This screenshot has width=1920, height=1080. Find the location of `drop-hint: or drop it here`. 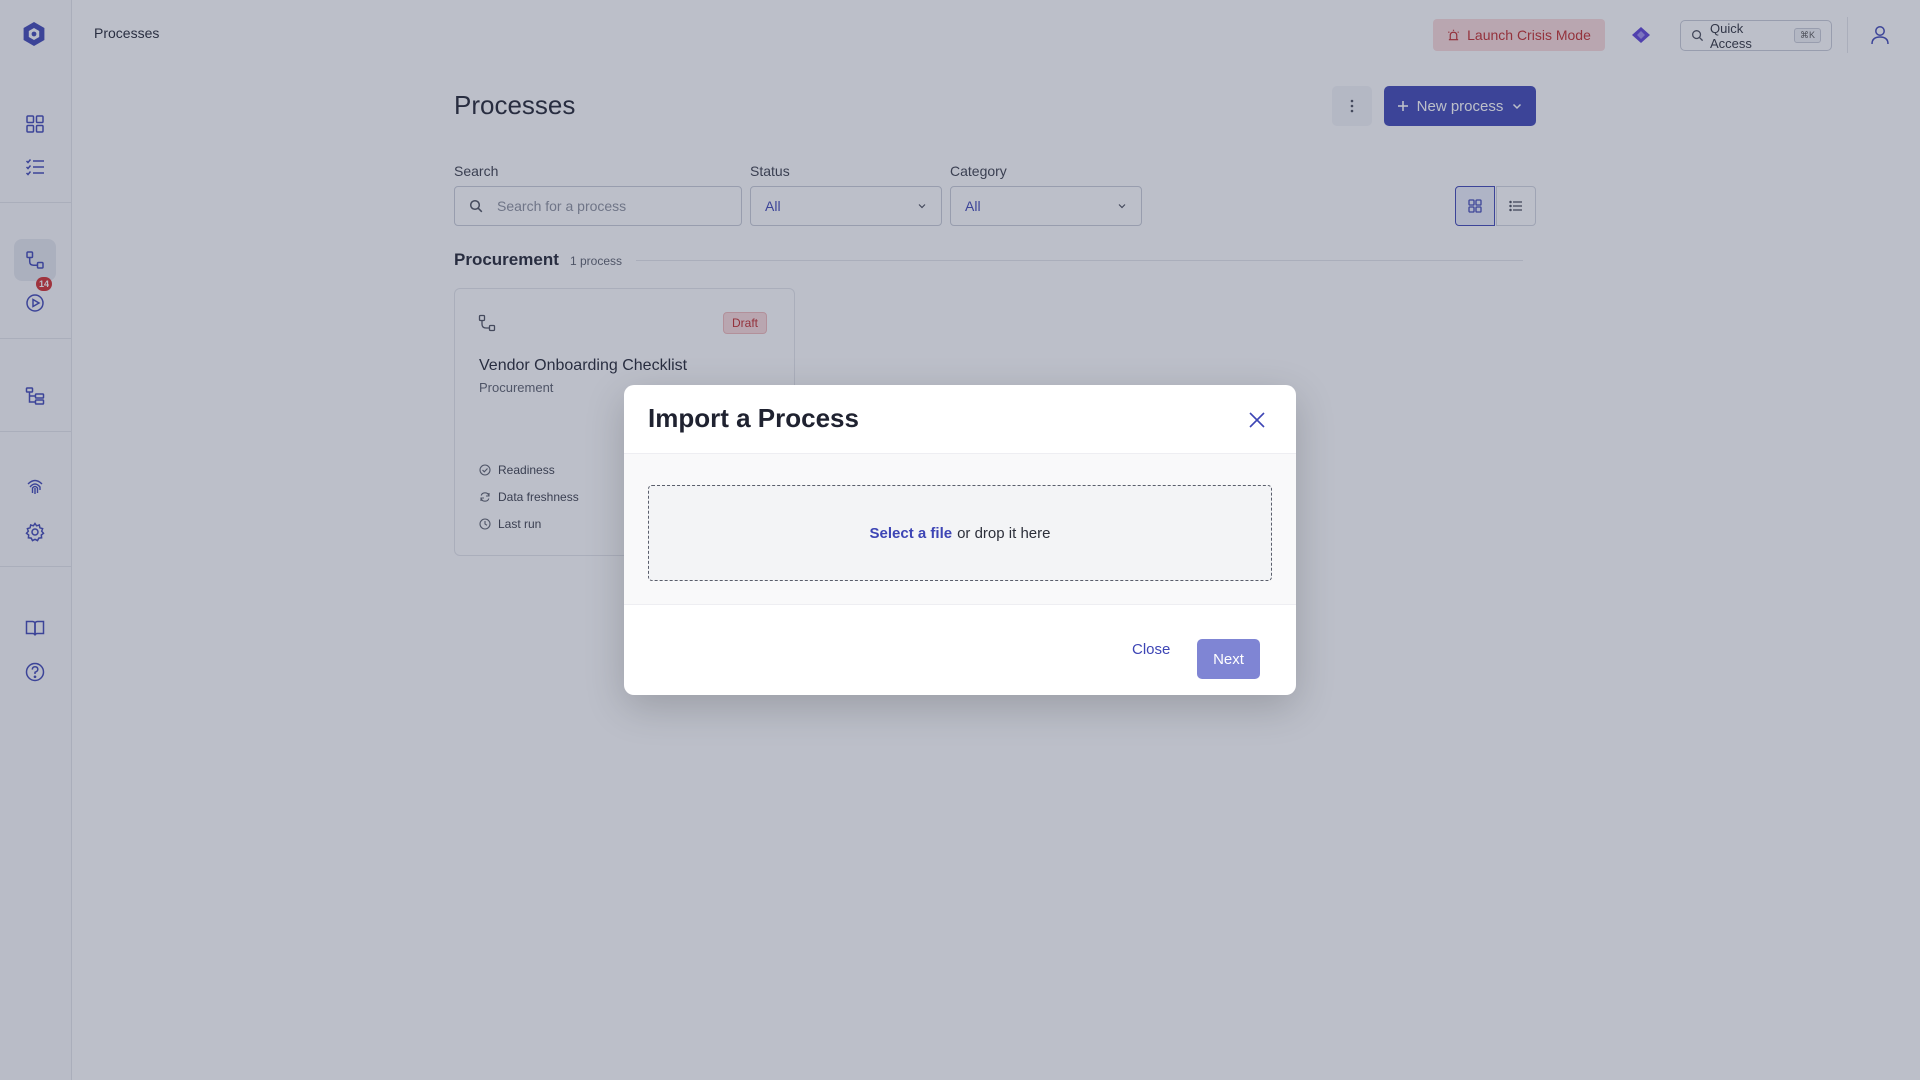

drop-hint: or drop it here is located at coordinates (1004, 533).